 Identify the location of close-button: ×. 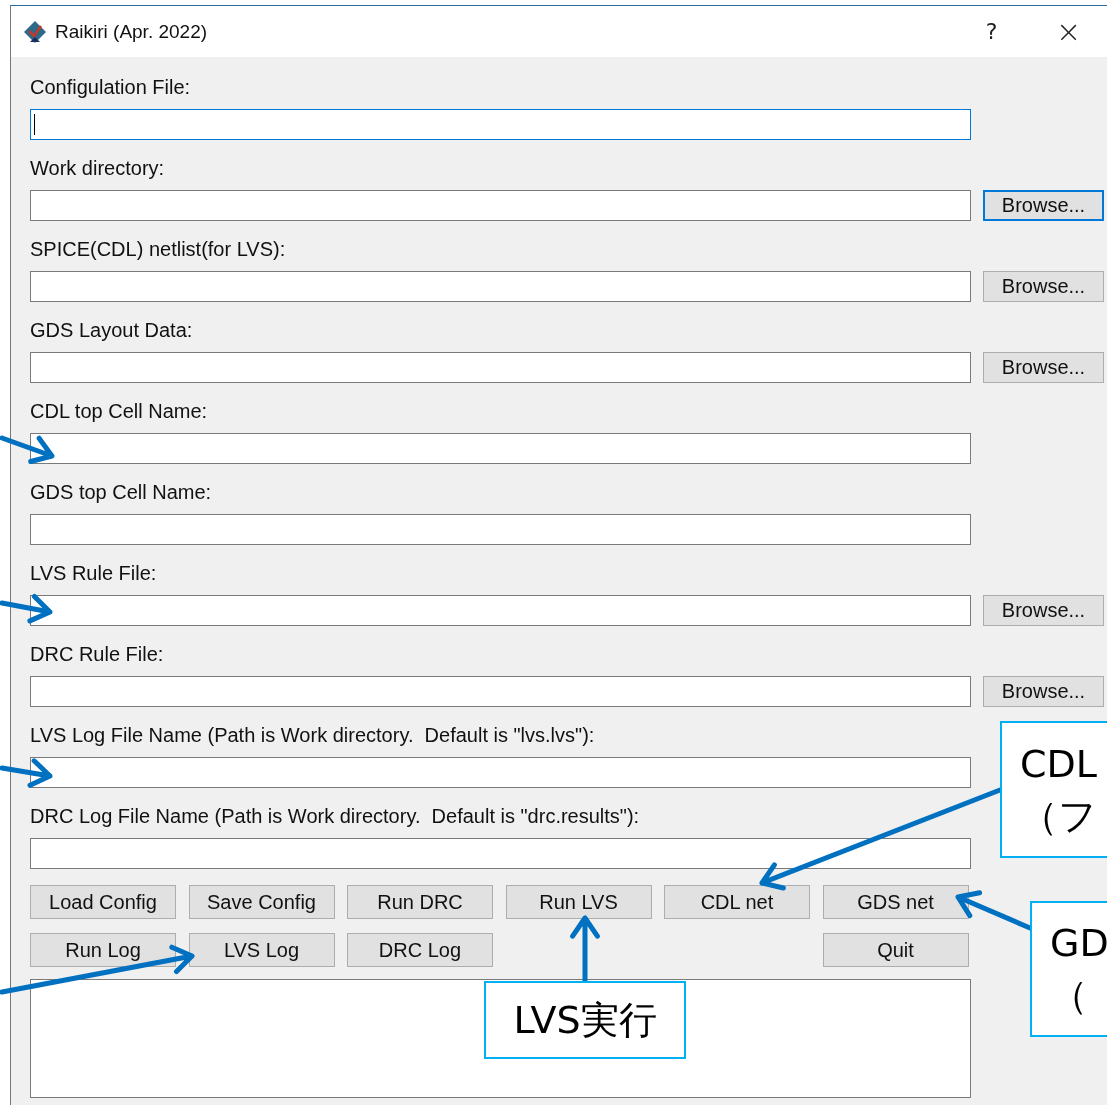
(1068, 31).